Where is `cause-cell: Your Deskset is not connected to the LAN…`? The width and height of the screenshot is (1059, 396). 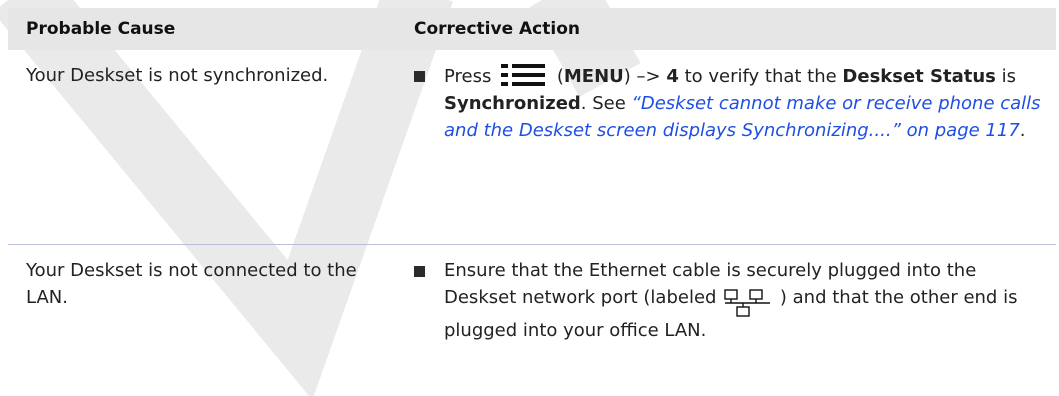
cause-cell: Your Deskset is not connected to the LAN… is located at coordinates (191, 284).